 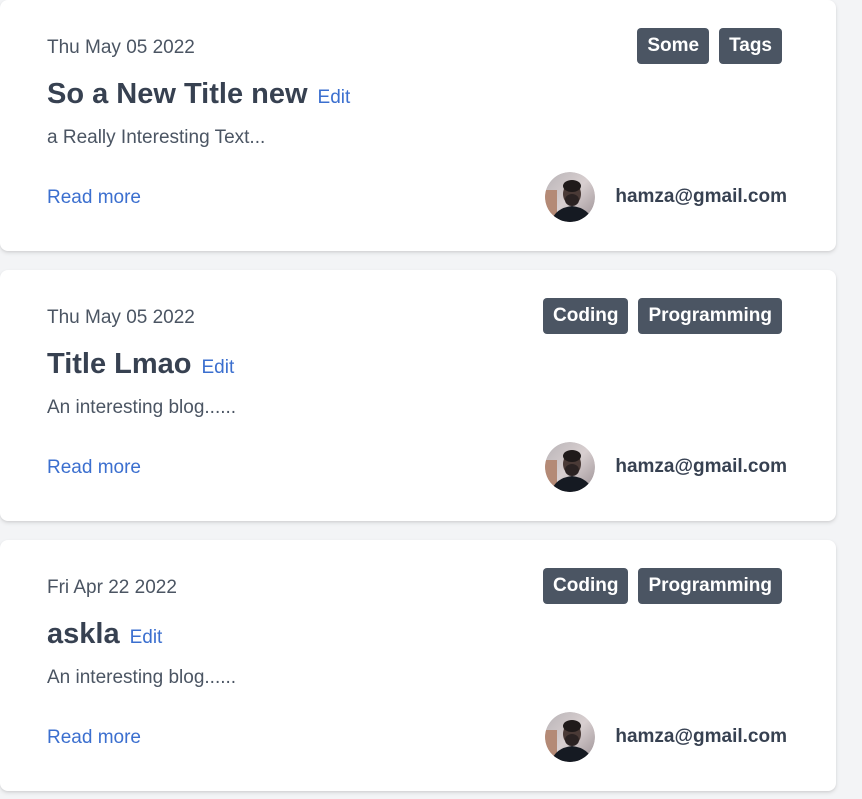 I want to click on post-tags: Some Tags, so click(x=709, y=46).